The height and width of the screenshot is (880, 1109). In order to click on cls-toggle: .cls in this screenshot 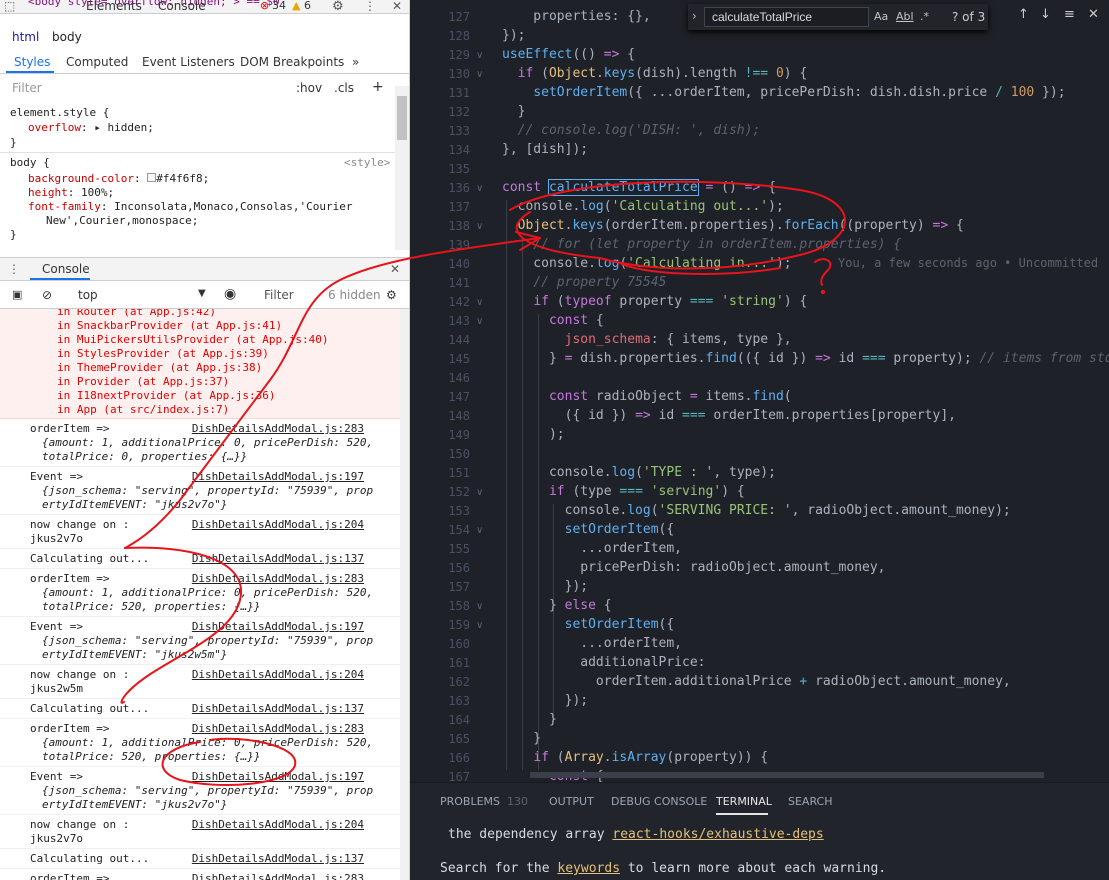, I will do `click(344, 88)`.